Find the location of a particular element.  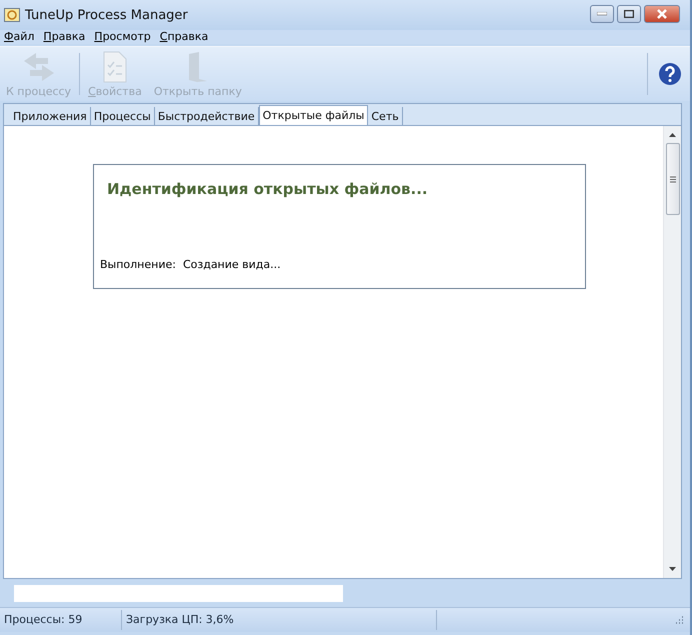

maximize-button is located at coordinates (629, 14).